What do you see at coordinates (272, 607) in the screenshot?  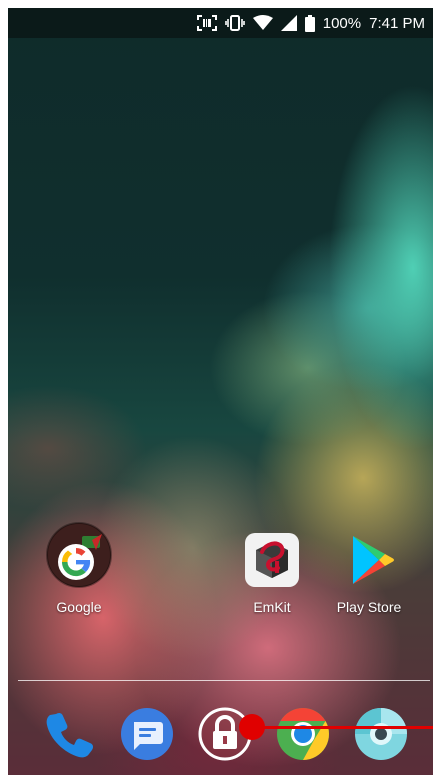 I see `app-label-emkit: EmKit` at bounding box center [272, 607].